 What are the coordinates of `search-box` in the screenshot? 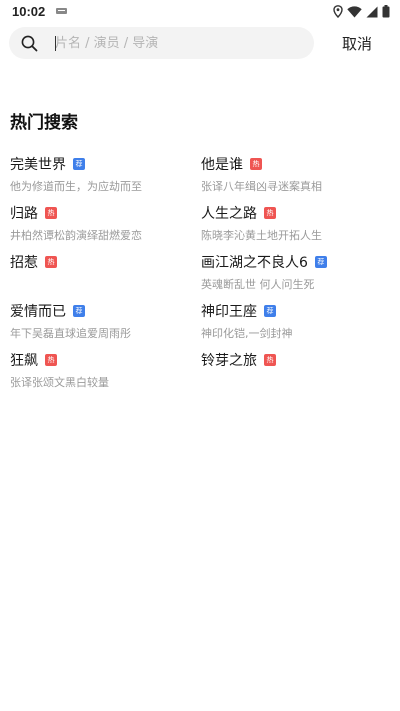 It's located at (161, 43).